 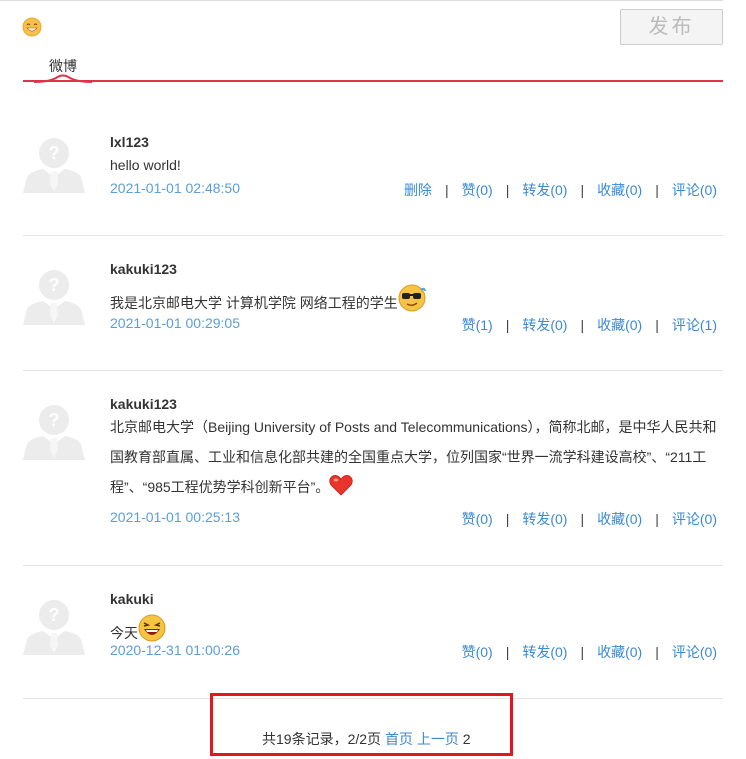 What do you see at coordinates (254, 303) in the screenshot?
I see `post-content: 我是北京邮电大学 计算机学院 网络工程的学生` at bounding box center [254, 303].